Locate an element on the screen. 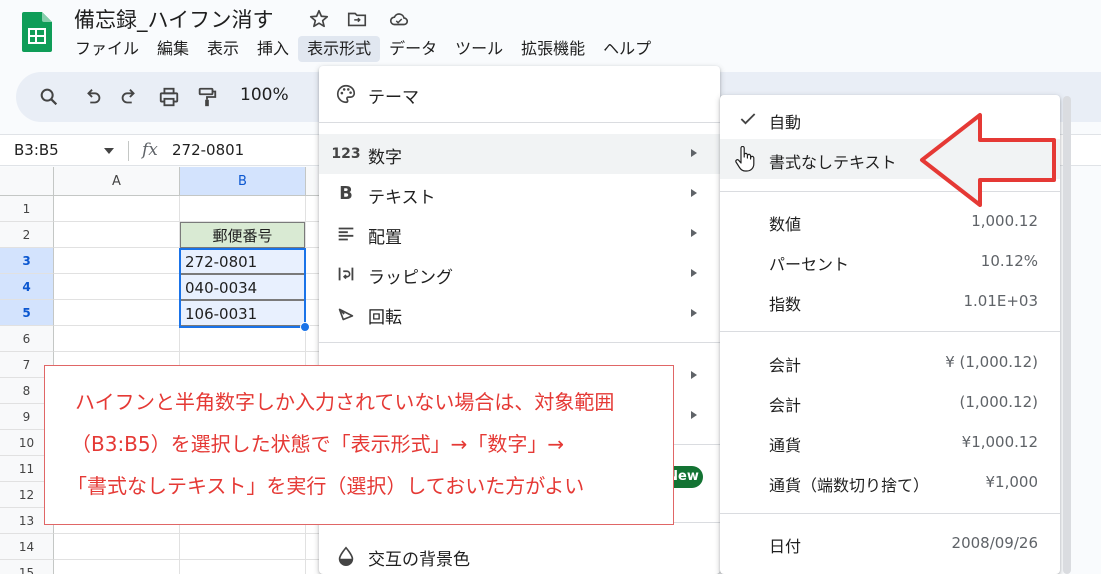 The width and height of the screenshot is (1101, 574). star-icon is located at coordinates (319, 19).